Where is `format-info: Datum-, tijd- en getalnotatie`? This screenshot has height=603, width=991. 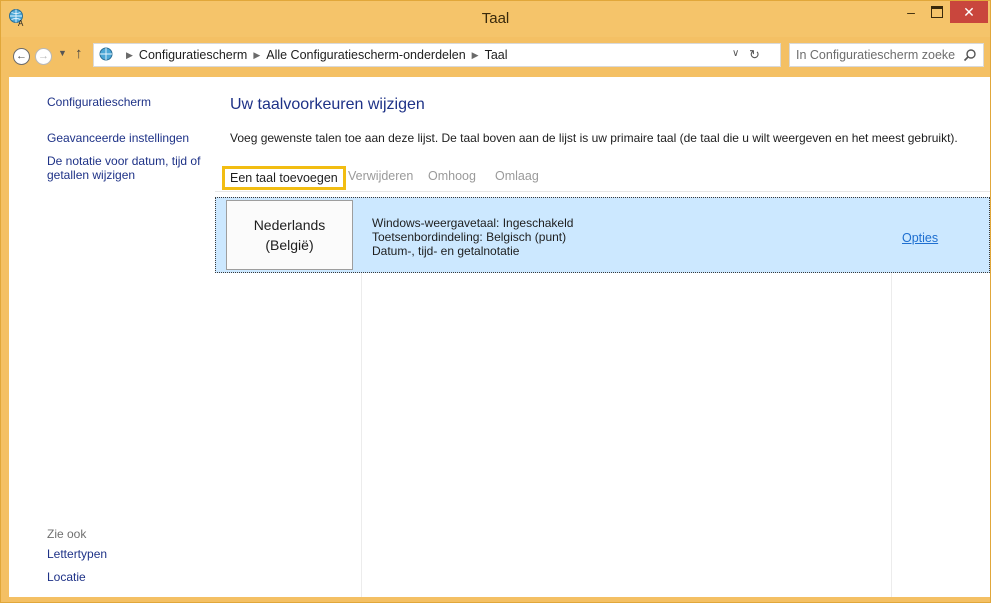 format-info: Datum-, tijd- en getalnotatie is located at coordinates (446, 251).